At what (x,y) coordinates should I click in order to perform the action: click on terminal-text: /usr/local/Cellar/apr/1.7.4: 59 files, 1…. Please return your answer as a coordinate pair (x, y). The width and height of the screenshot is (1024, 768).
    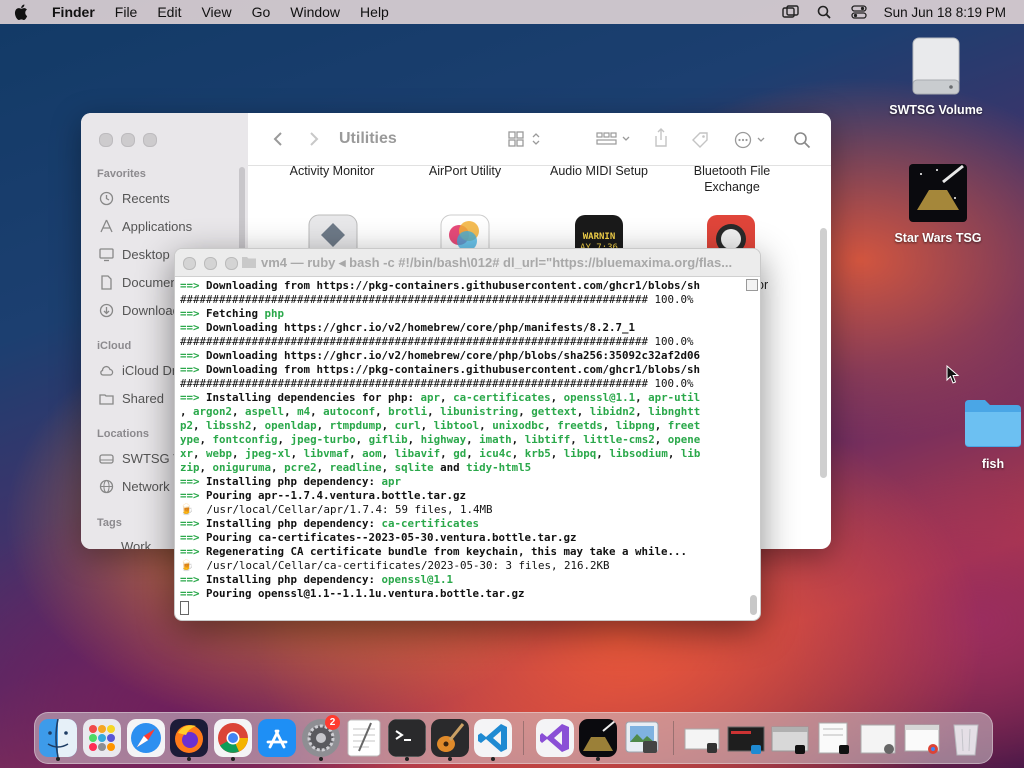
    Looking at the image, I should click on (349, 509).